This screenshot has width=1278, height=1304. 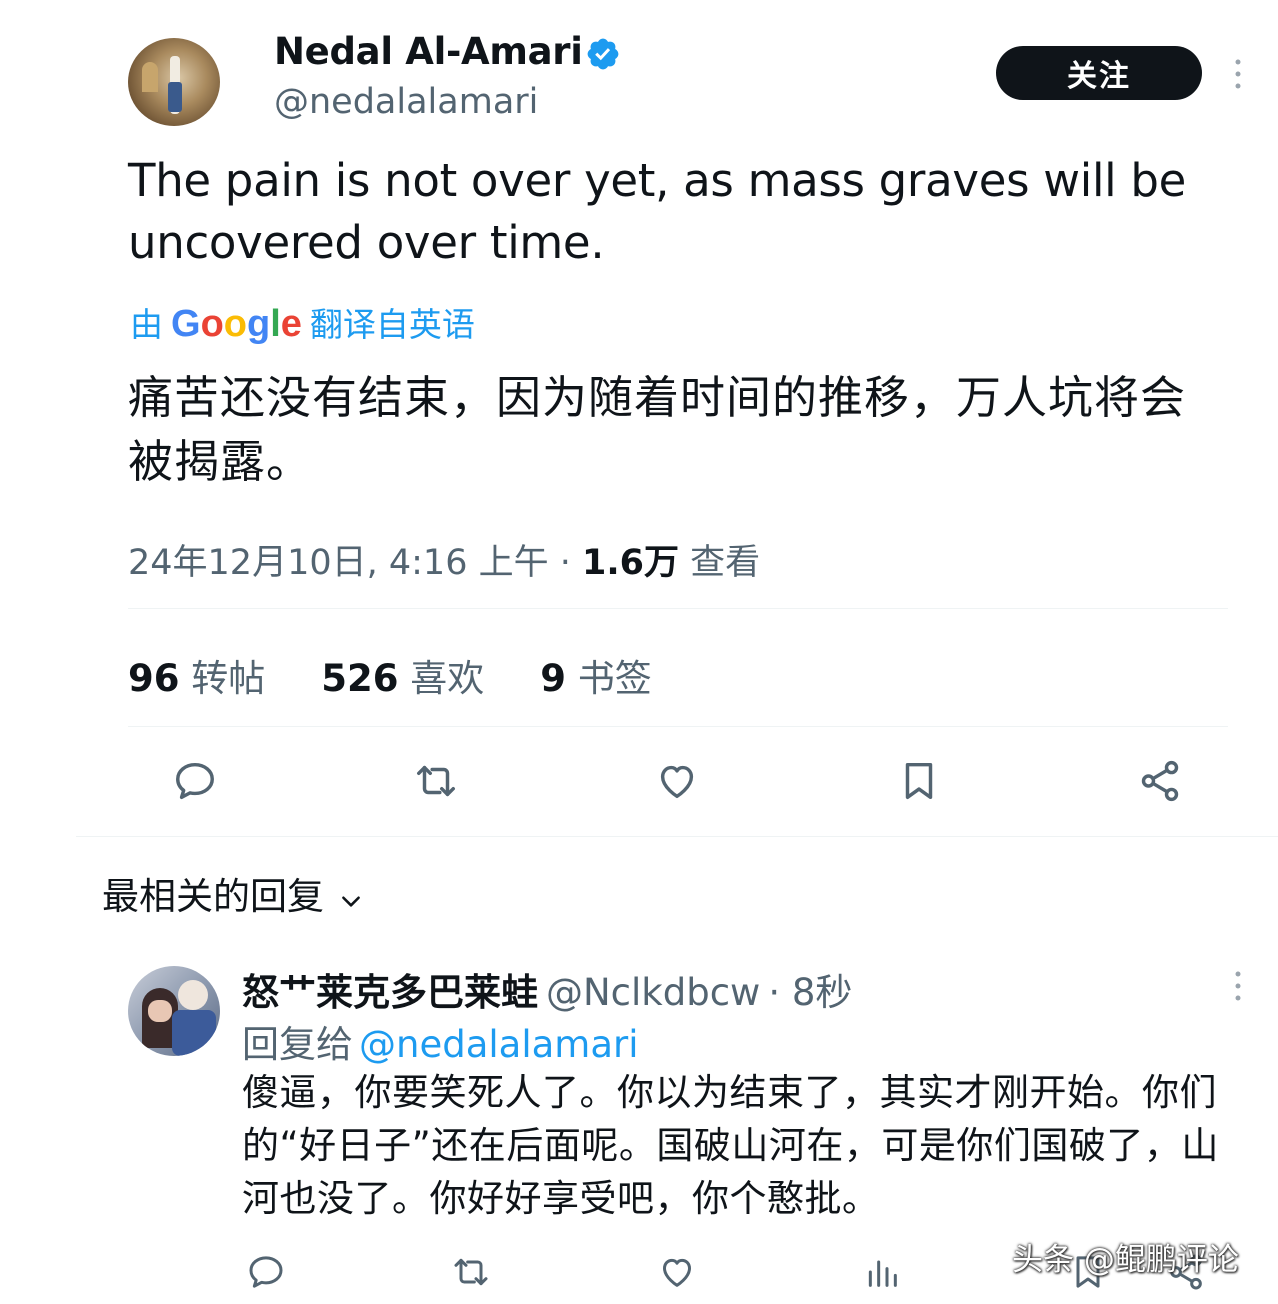 I want to click on reply-author-name: 怒艹莱克多巴莱蛙, so click(x=390, y=992).